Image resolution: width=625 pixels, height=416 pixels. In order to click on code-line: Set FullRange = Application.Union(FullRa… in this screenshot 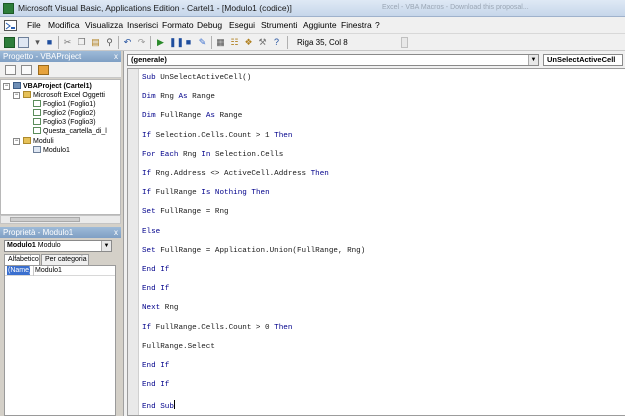, I will do `click(253, 251)`.